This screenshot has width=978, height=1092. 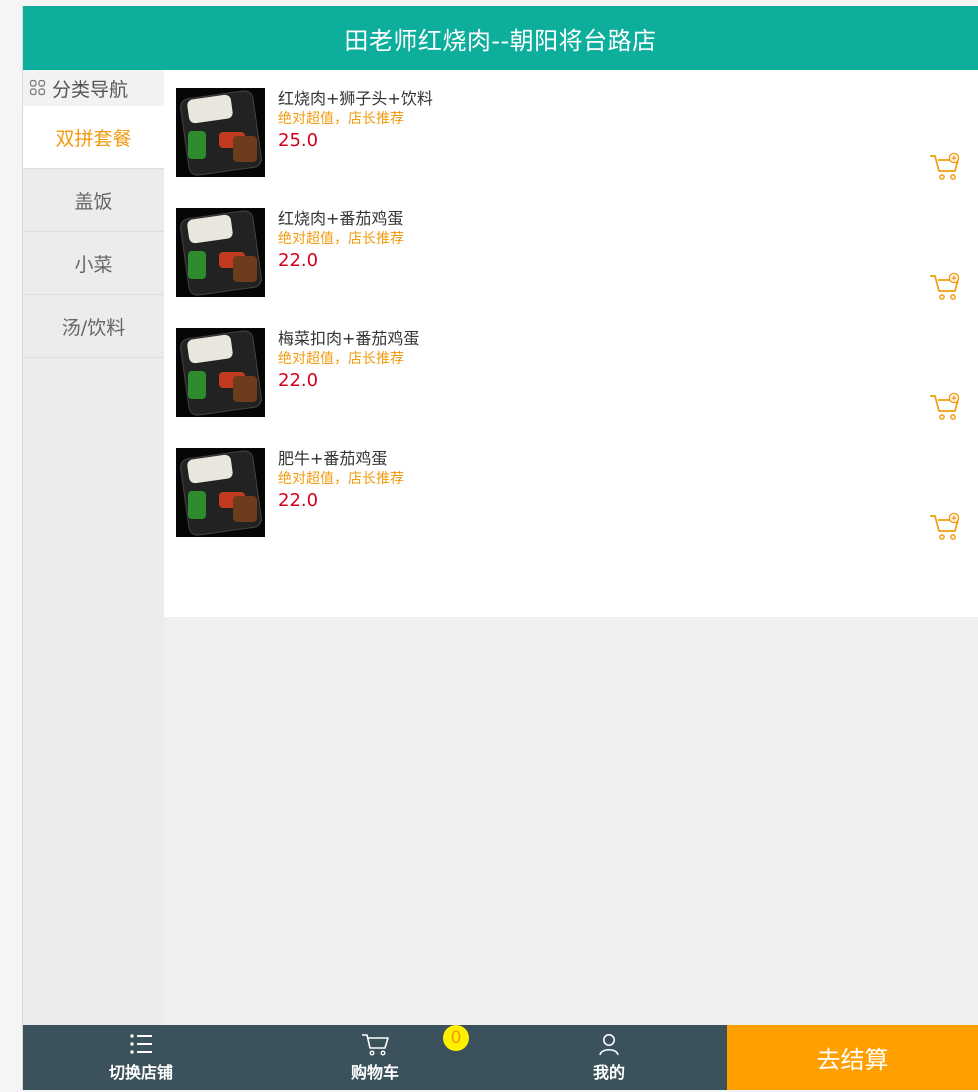 I want to click on category-item-combo: 双拼套餐, so click(x=93, y=137).